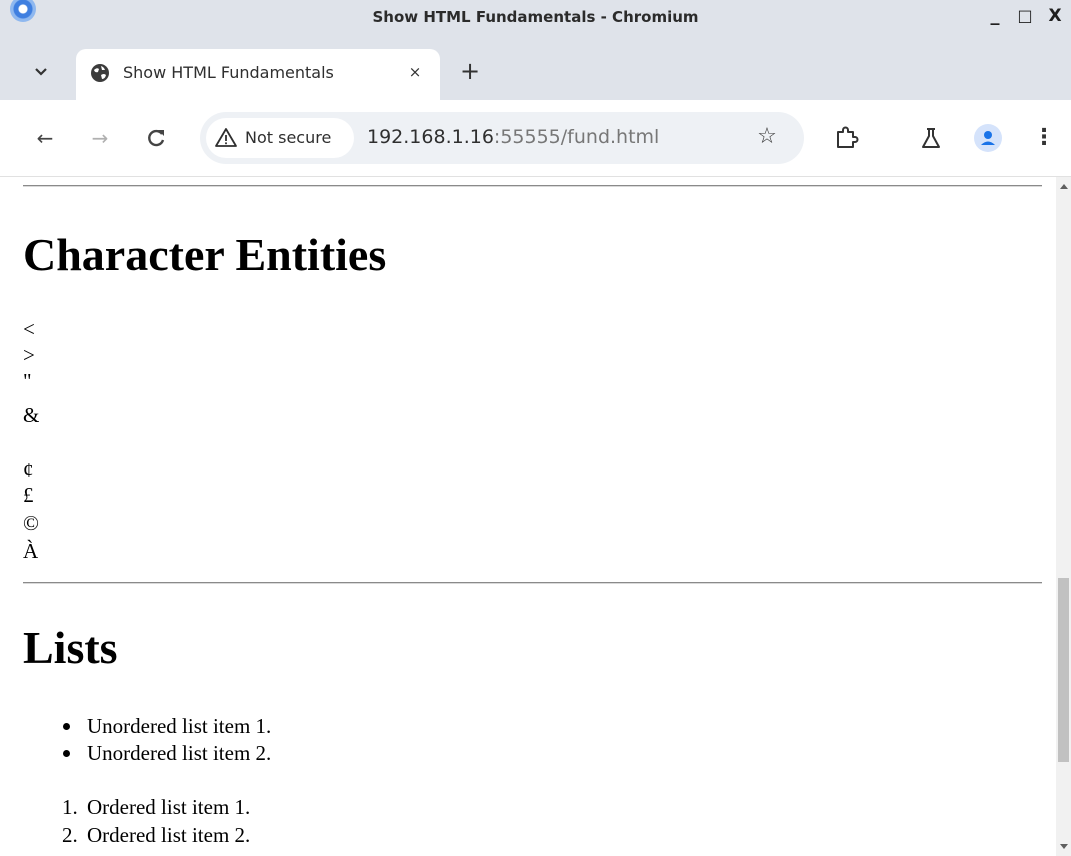  What do you see at coordinates (27, 381) in the screenshot?
I see `entity-quote: "` at bounding box center [27, 381].